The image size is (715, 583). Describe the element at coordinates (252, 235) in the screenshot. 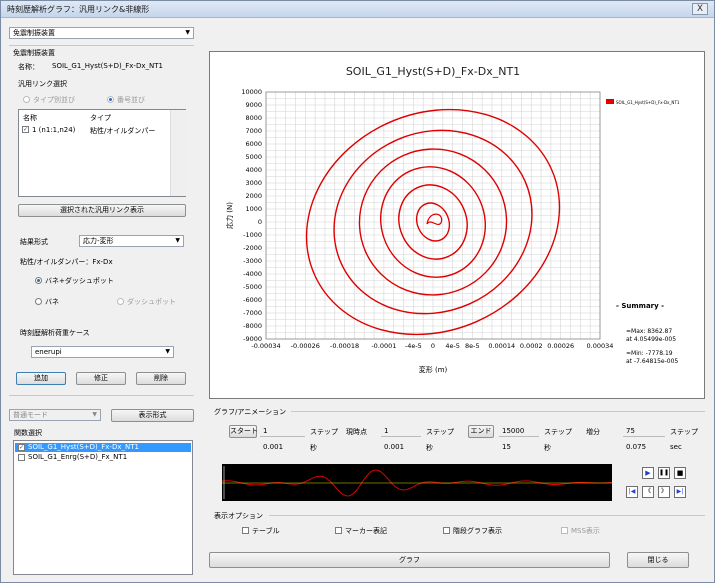

I see `y-tick-label: -1000` at that location.